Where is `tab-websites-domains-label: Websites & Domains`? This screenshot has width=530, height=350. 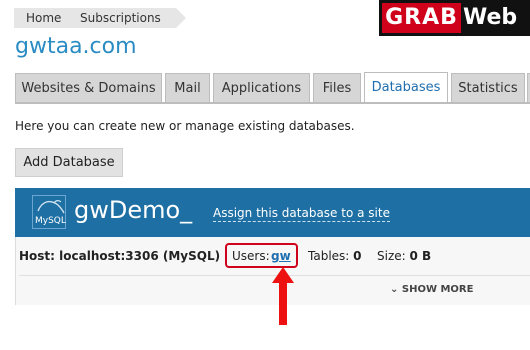 tab-websites-domains-label: Websites & Domains is located at coordinates (88, 88).